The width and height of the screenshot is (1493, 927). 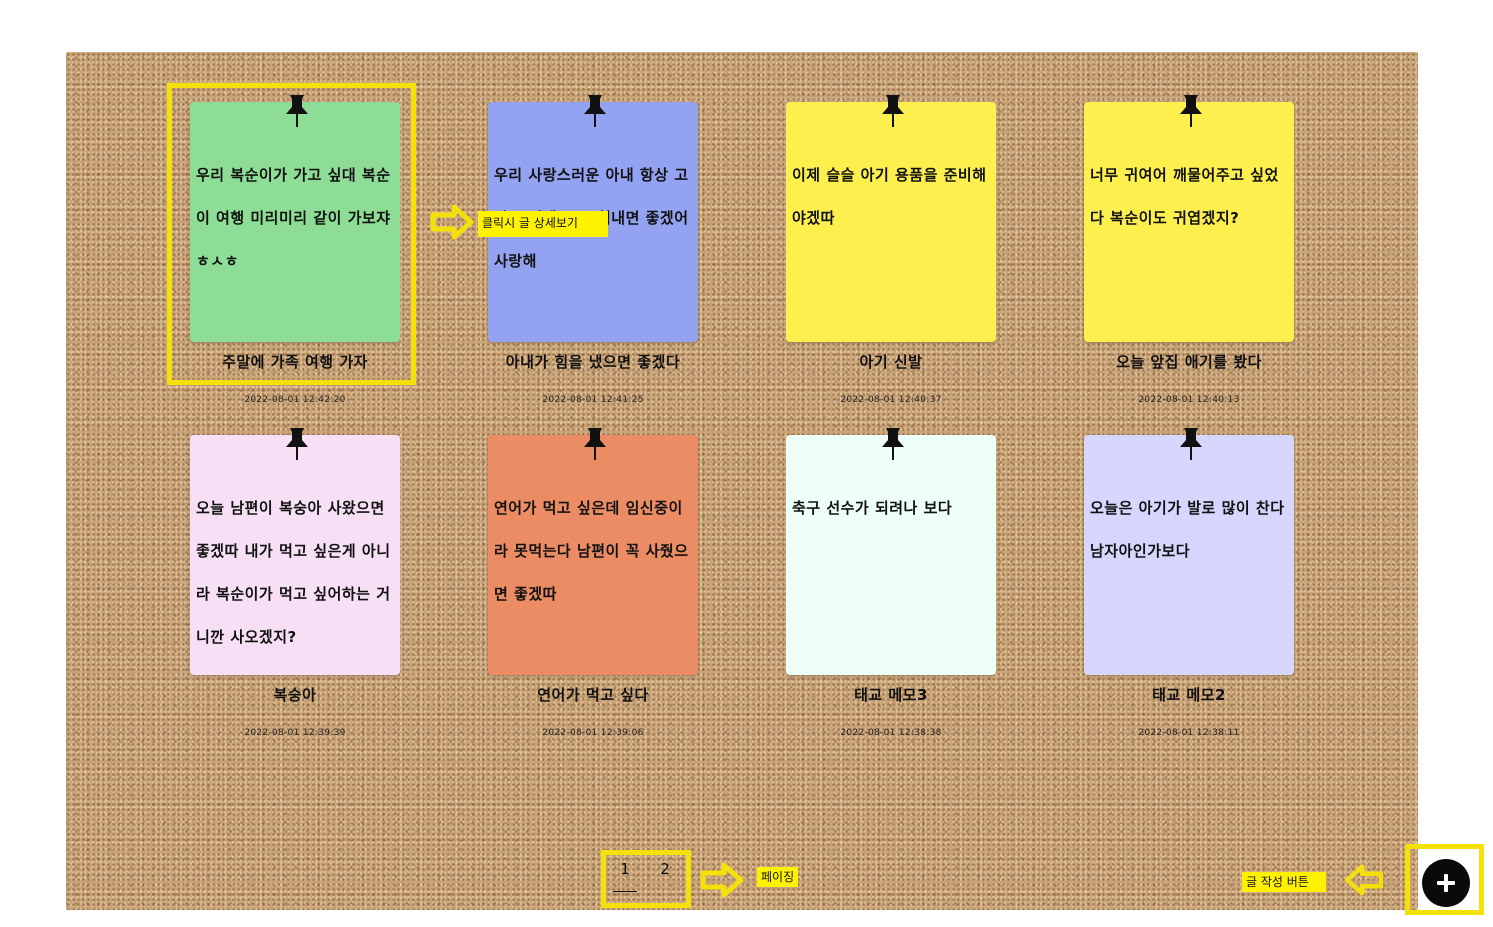 What do you see at coordinates (872, 508) in the screenshot?
I see `memo-body: 축구 선수가 되려나 보다` at bounding box center [872, 508].